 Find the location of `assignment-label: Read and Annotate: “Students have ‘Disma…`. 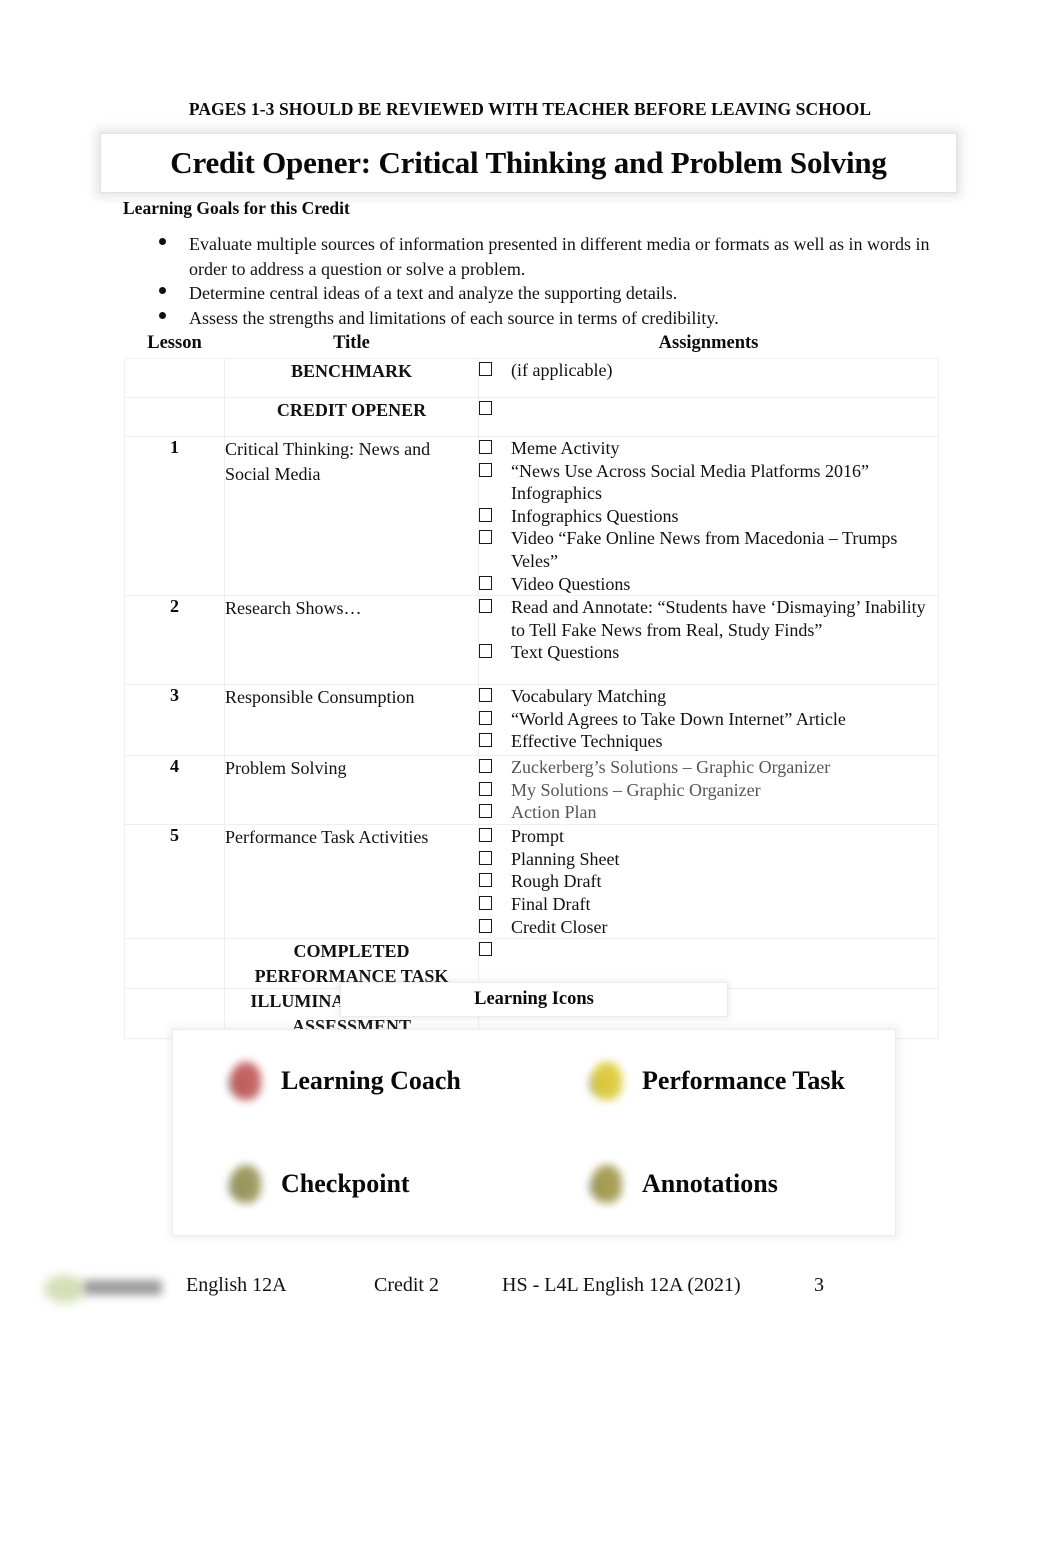

assignment-label: Read and Annotate: “Students have ‘Disma… is located at coordinates (718, 618).